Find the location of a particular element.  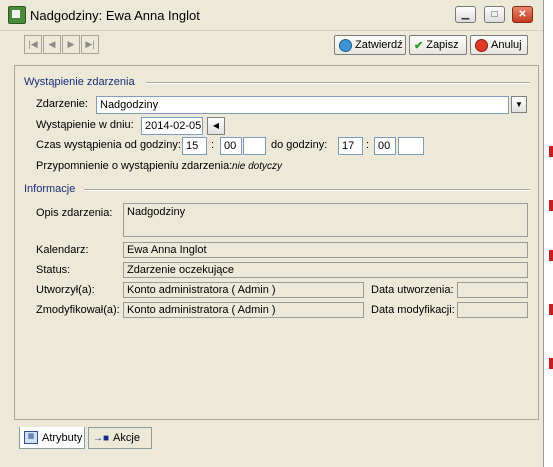

first-record-icon: |◀ is located at coordinates (33, 44).